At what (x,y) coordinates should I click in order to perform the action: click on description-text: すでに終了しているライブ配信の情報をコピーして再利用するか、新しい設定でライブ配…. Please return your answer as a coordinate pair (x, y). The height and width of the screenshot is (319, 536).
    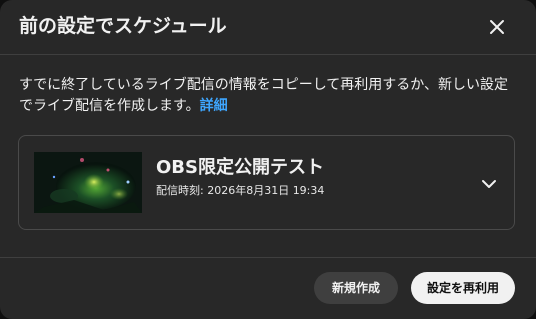
    Looking at the image, I should click on (264, 95).